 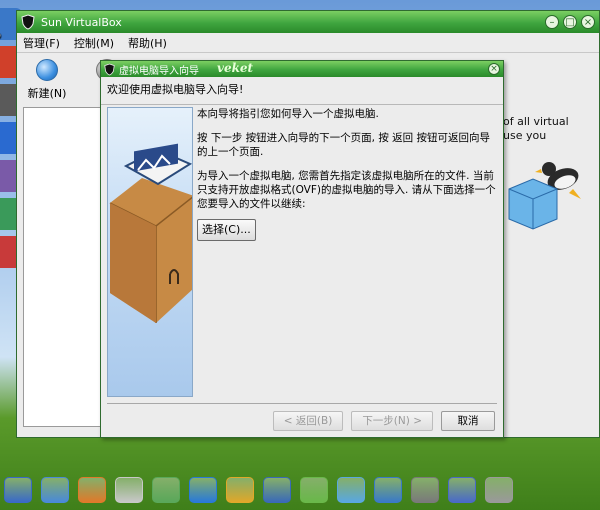 I want to click on menu-manage: 管理(F), so click(x=41, y=43).